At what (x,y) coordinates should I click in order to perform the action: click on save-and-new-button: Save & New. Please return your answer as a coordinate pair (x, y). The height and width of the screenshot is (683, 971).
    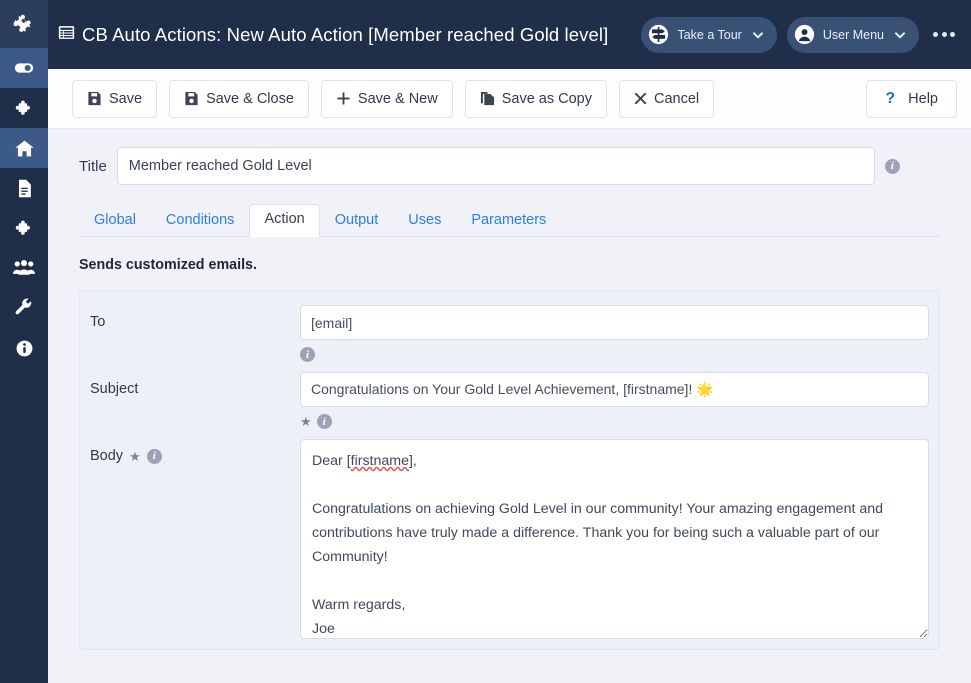
    Looking at the image, I should click on (386, 98).